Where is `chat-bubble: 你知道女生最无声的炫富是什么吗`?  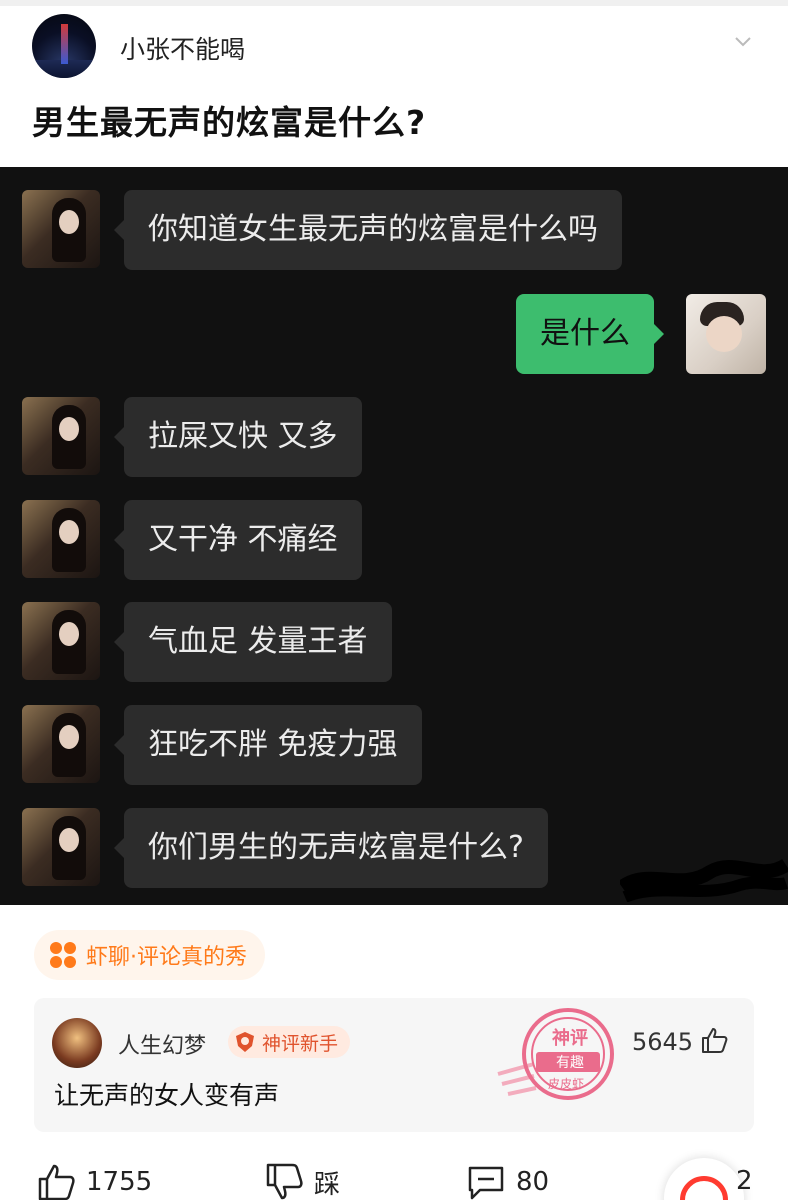
chat-bubble: 你知道女生最无声的炫富是什么吗 is located at coordinates (368, 230).